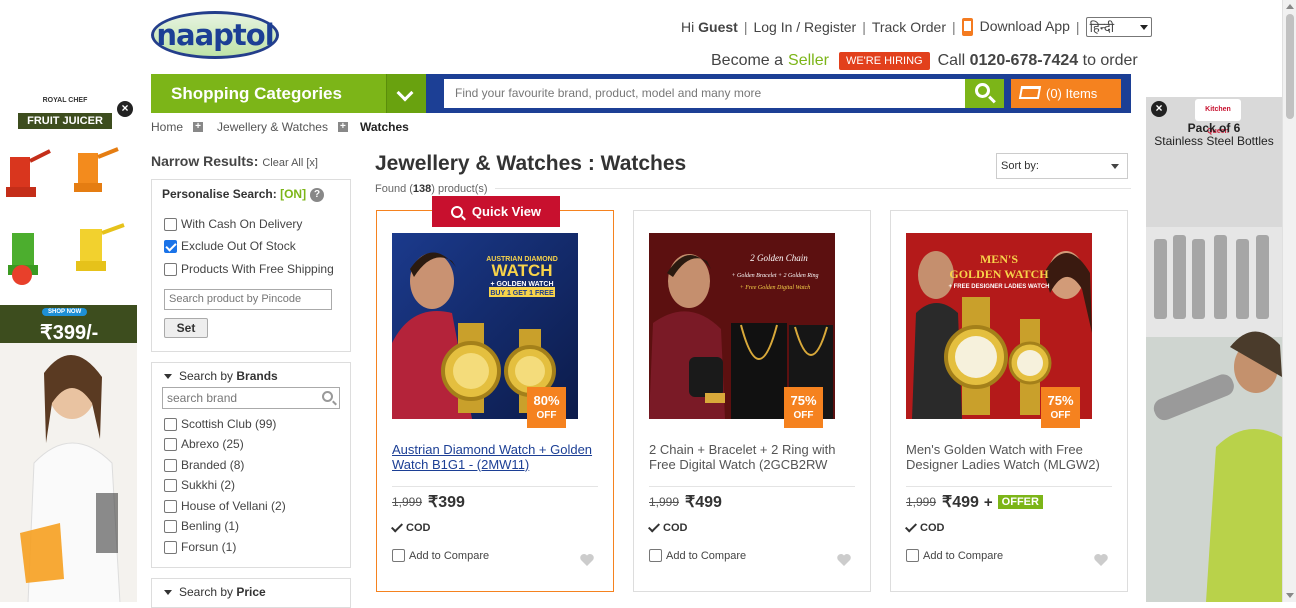  I want to click on brand-option: Benling (1), so click(201, 526).